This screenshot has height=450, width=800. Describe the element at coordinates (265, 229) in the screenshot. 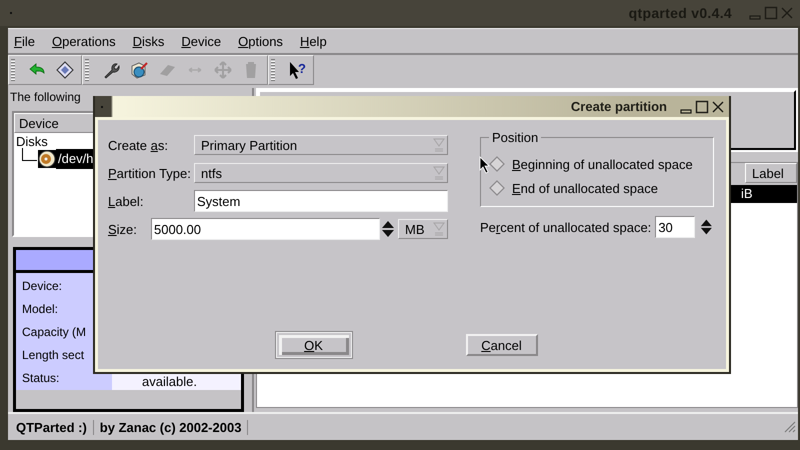

I see `input-field: 5000.00` at that location.